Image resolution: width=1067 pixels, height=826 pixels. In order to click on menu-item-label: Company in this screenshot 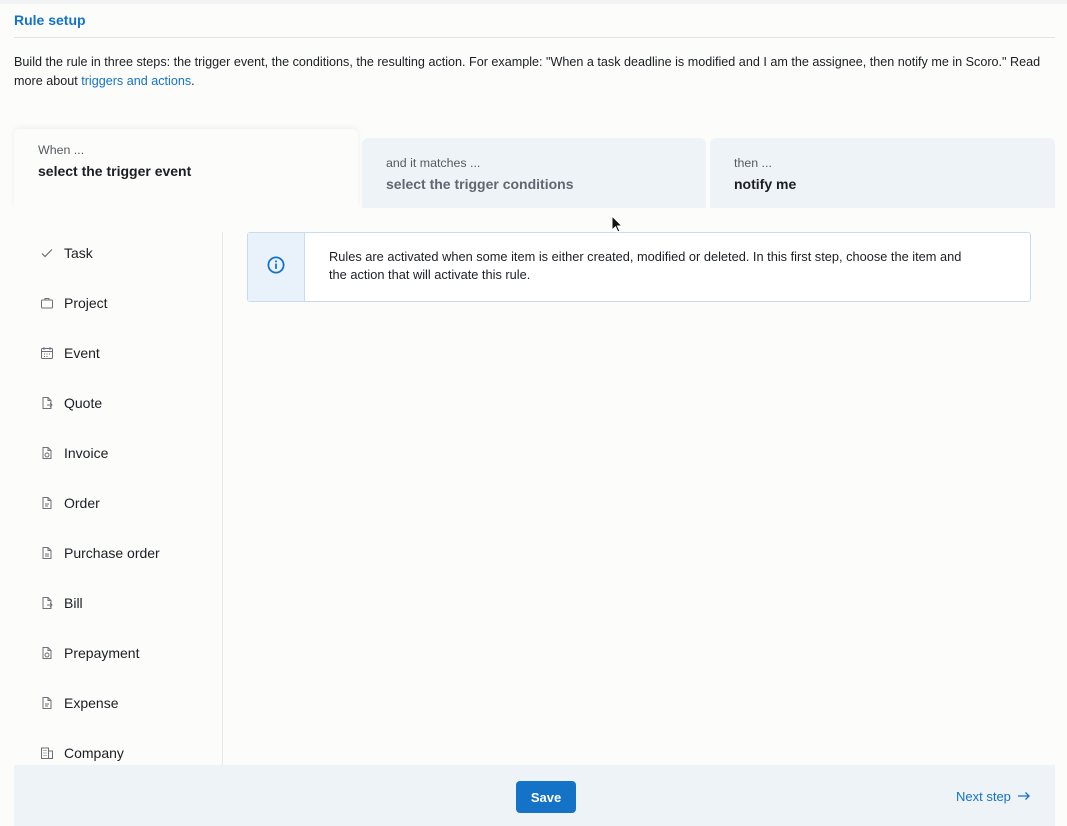, I will do `click(94, 753)`.